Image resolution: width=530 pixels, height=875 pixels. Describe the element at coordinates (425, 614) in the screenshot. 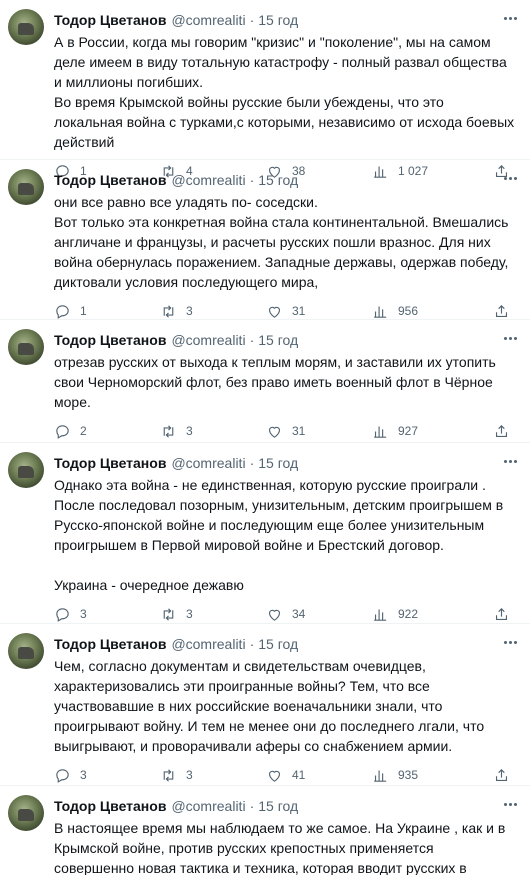

I see `views-button: 922` at that location.